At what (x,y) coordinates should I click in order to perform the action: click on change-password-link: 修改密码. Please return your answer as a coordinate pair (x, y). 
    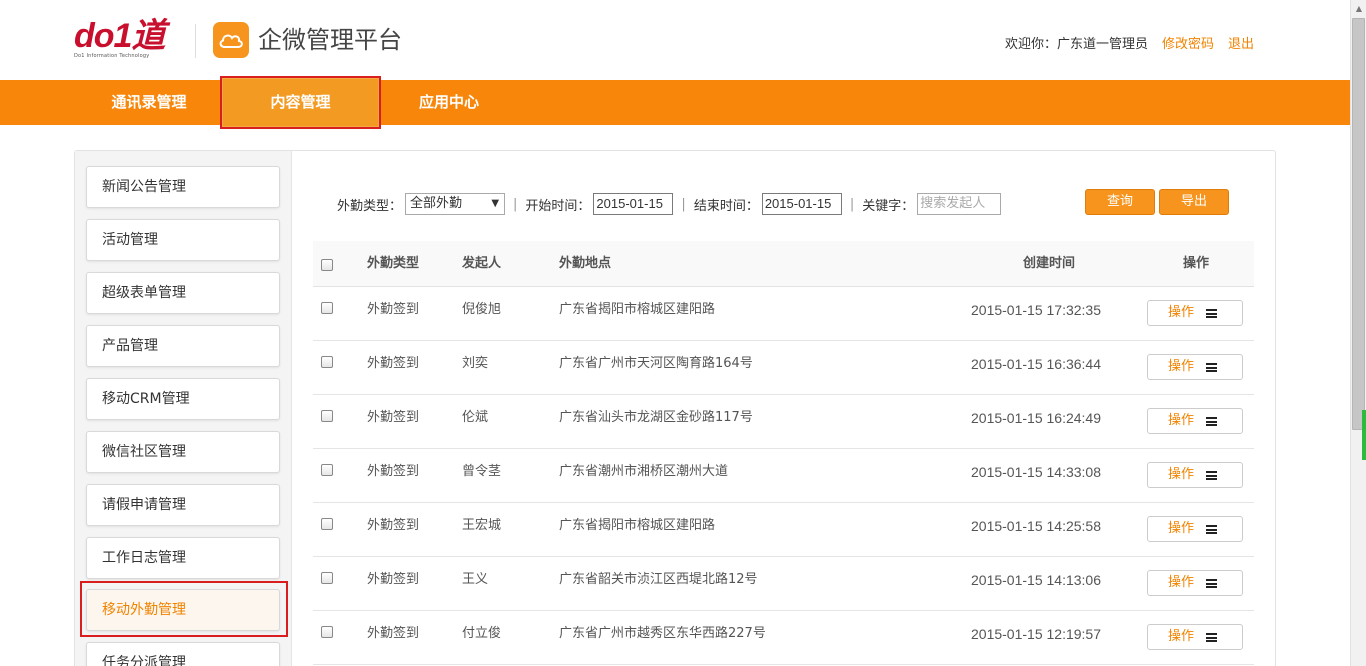
    Looking at the image, I should click on (1188, 45).